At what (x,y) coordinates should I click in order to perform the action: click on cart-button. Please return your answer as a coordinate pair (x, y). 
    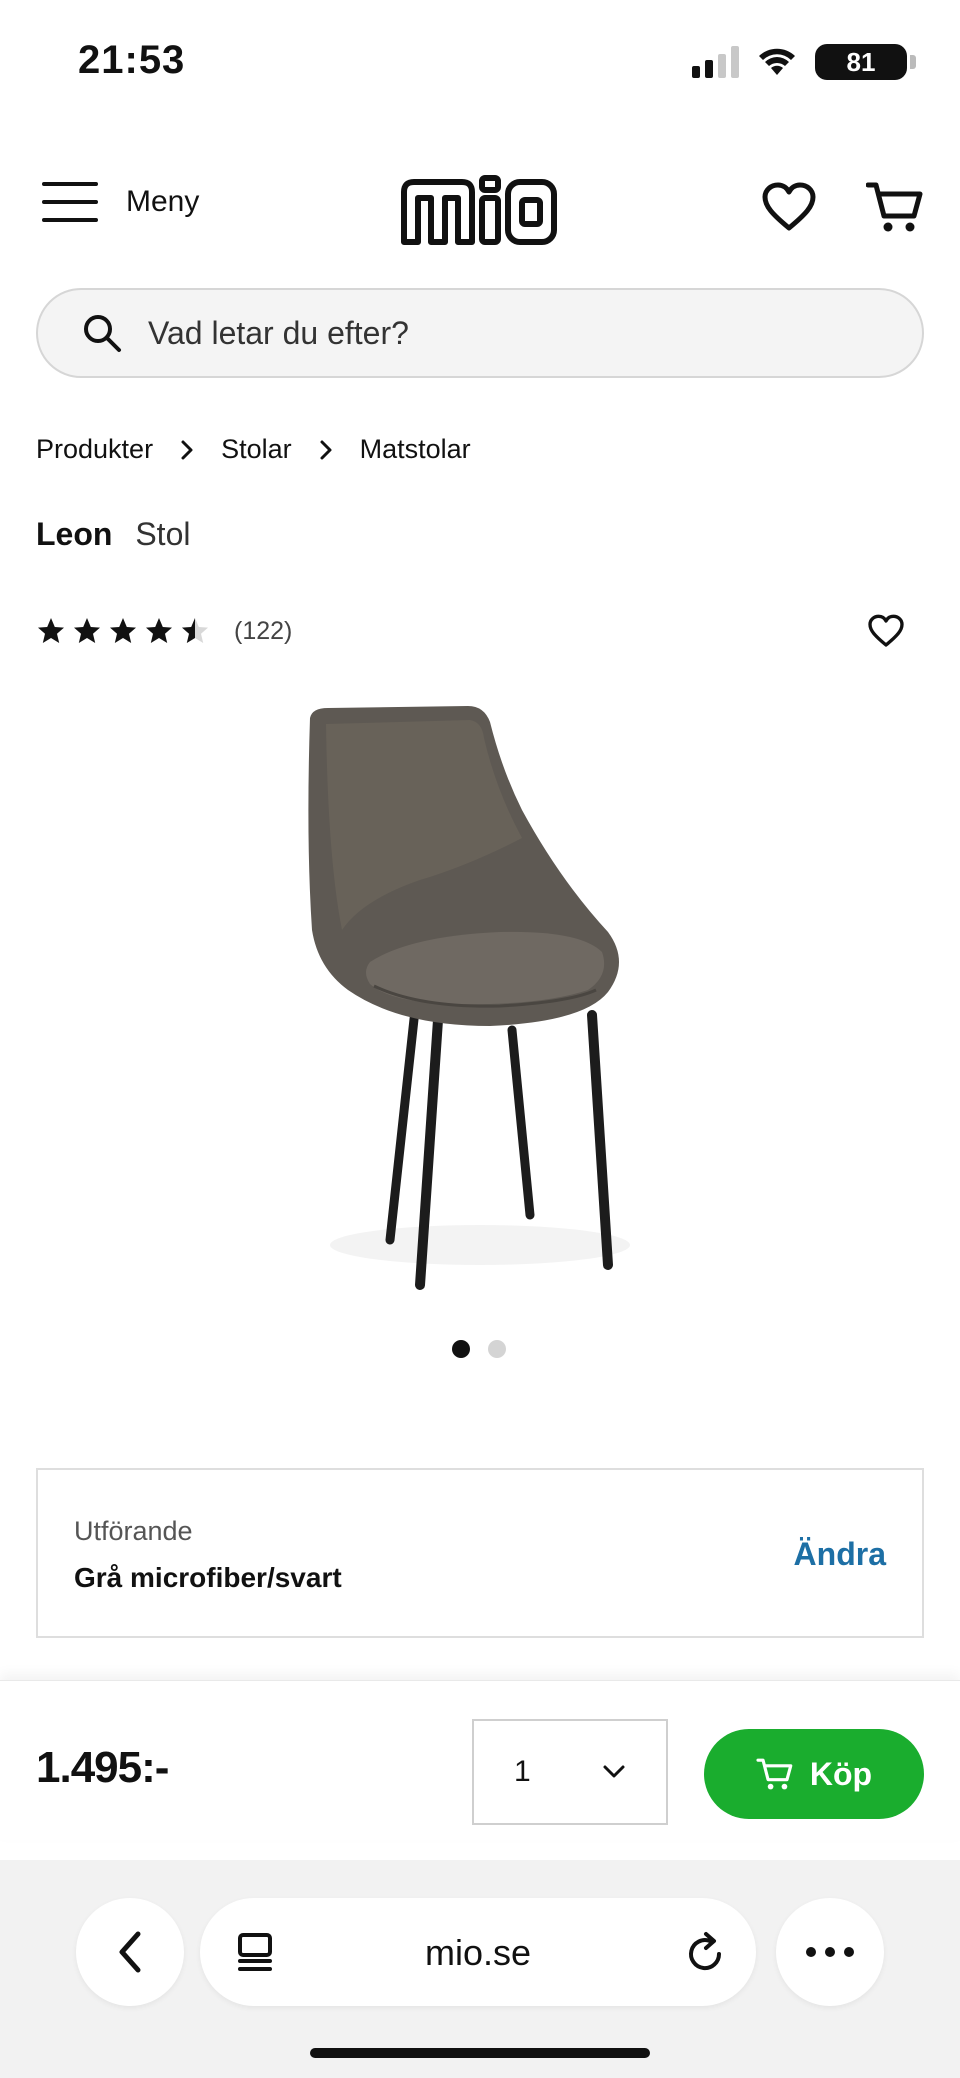
    Looking at the image, I should click on (894, 209).